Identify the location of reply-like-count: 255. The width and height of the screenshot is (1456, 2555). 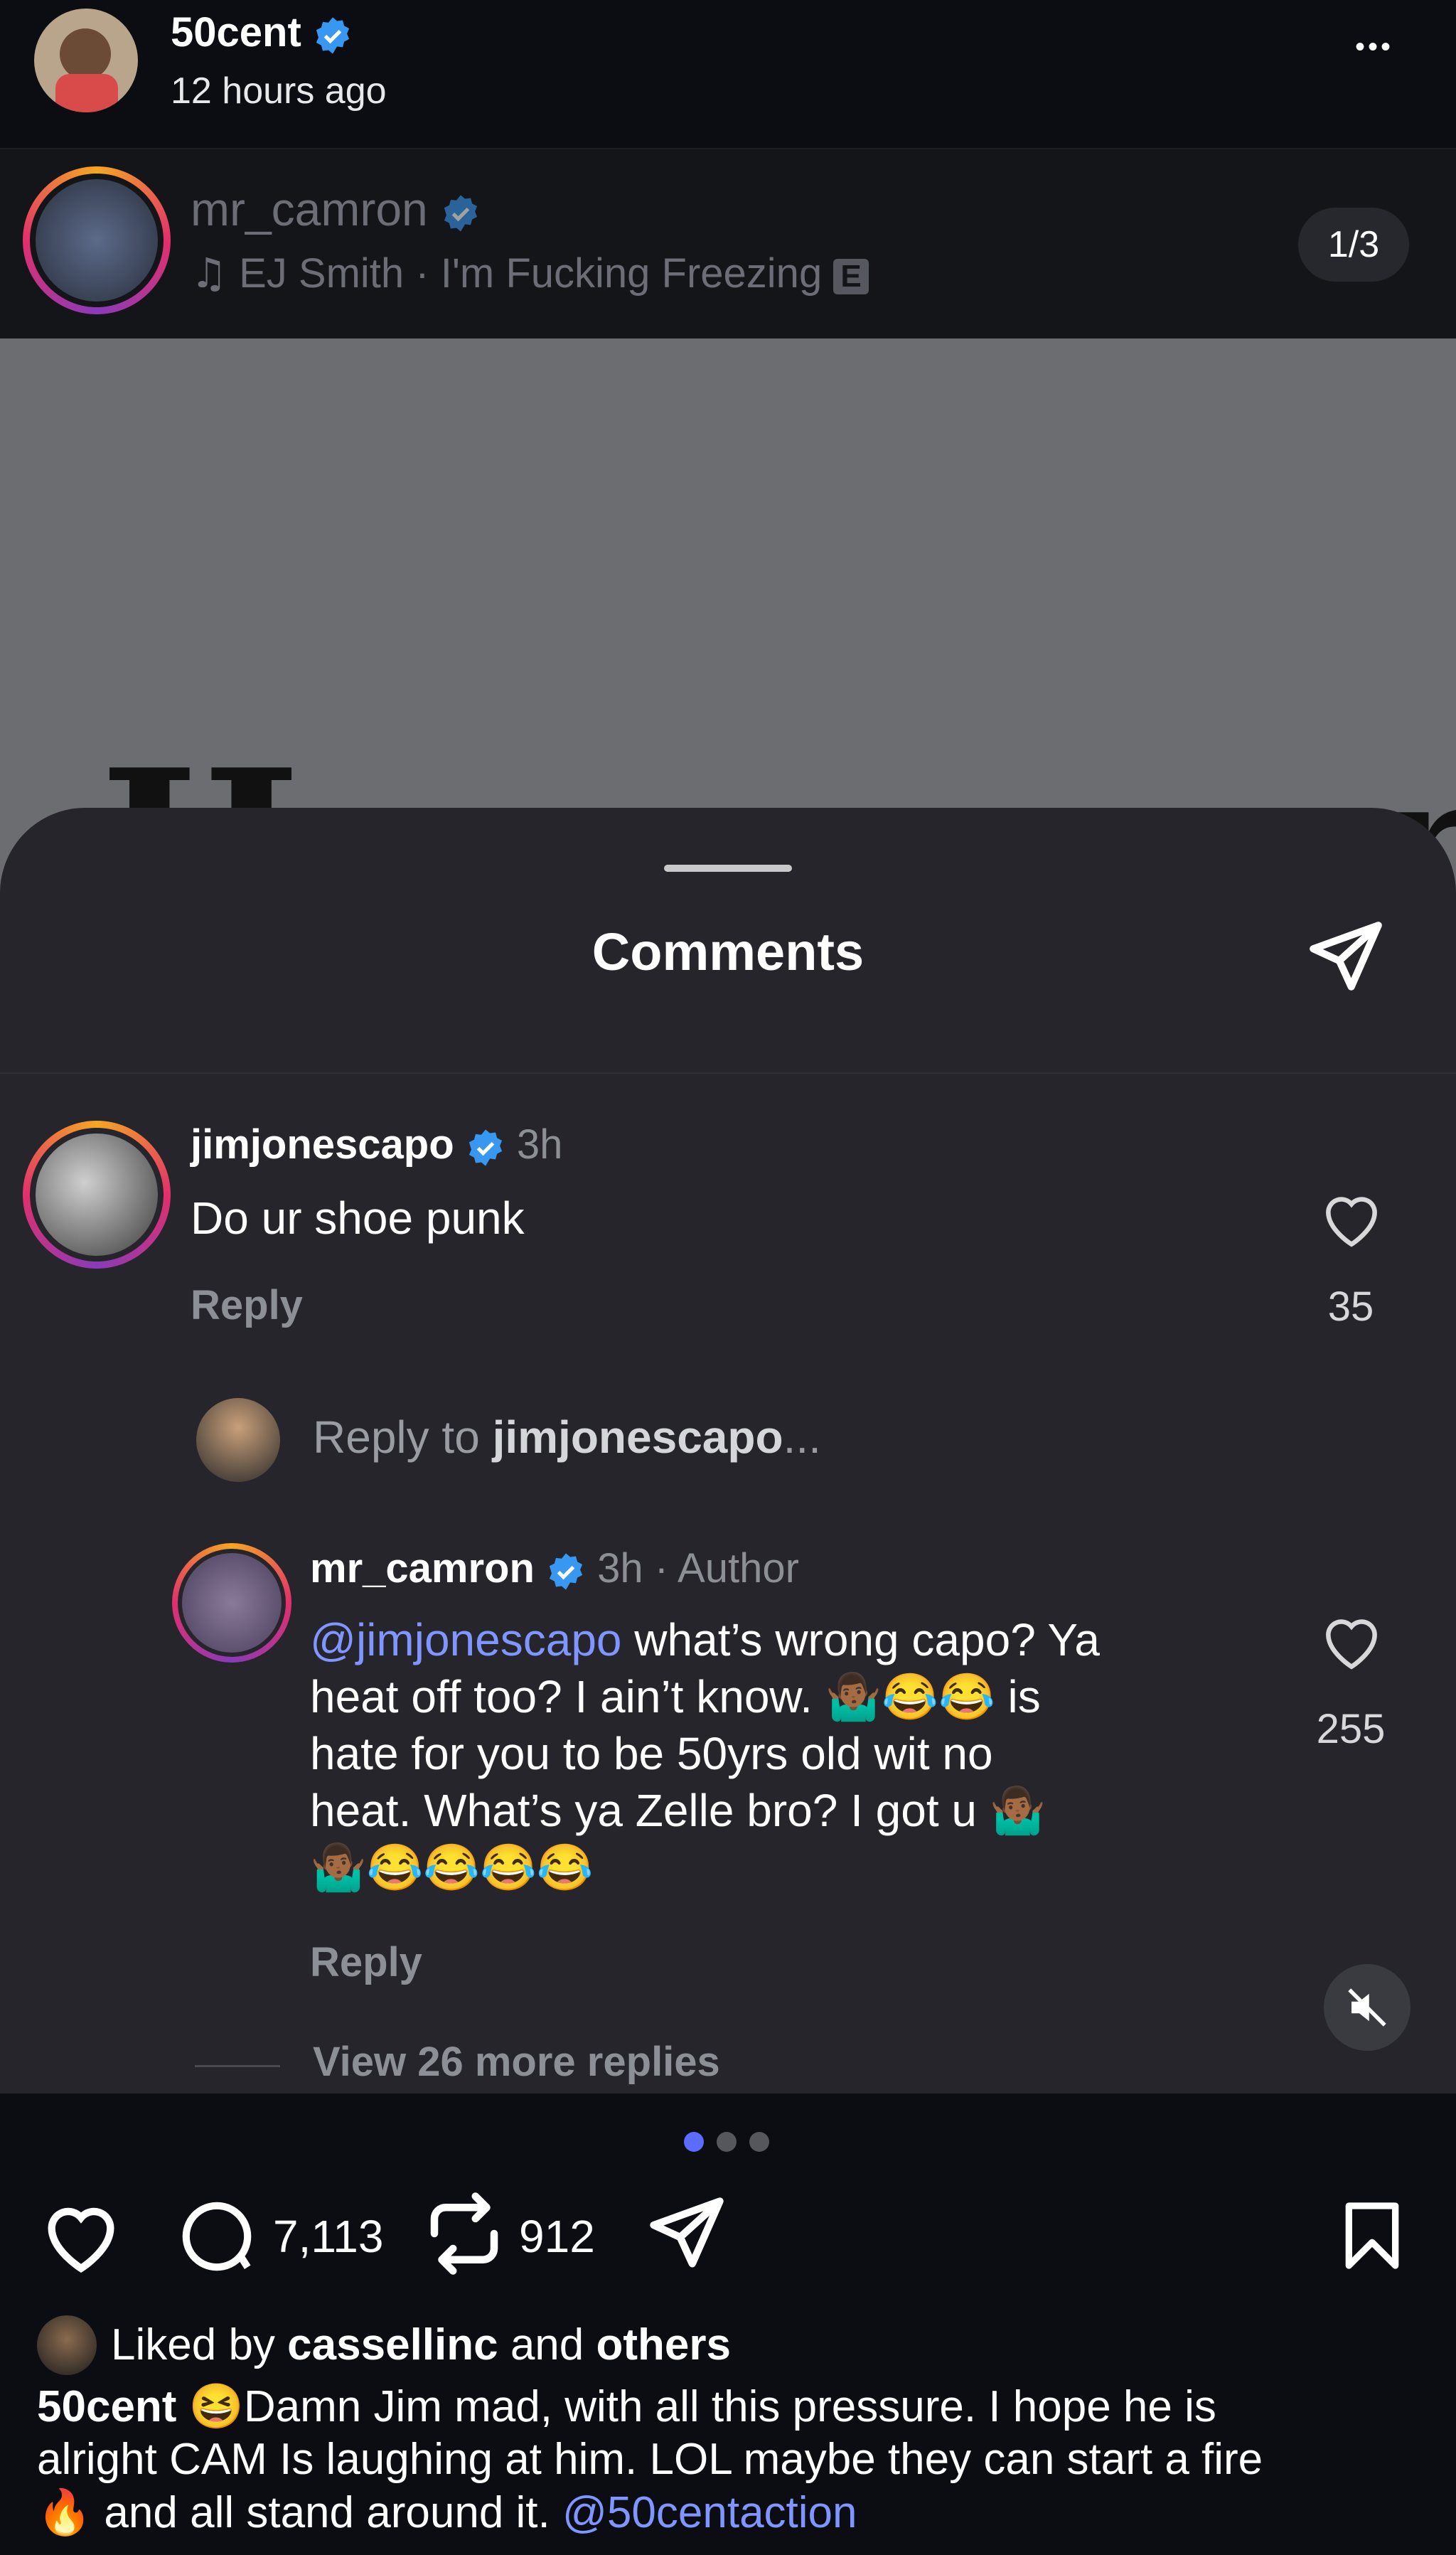
(1351, 1729).